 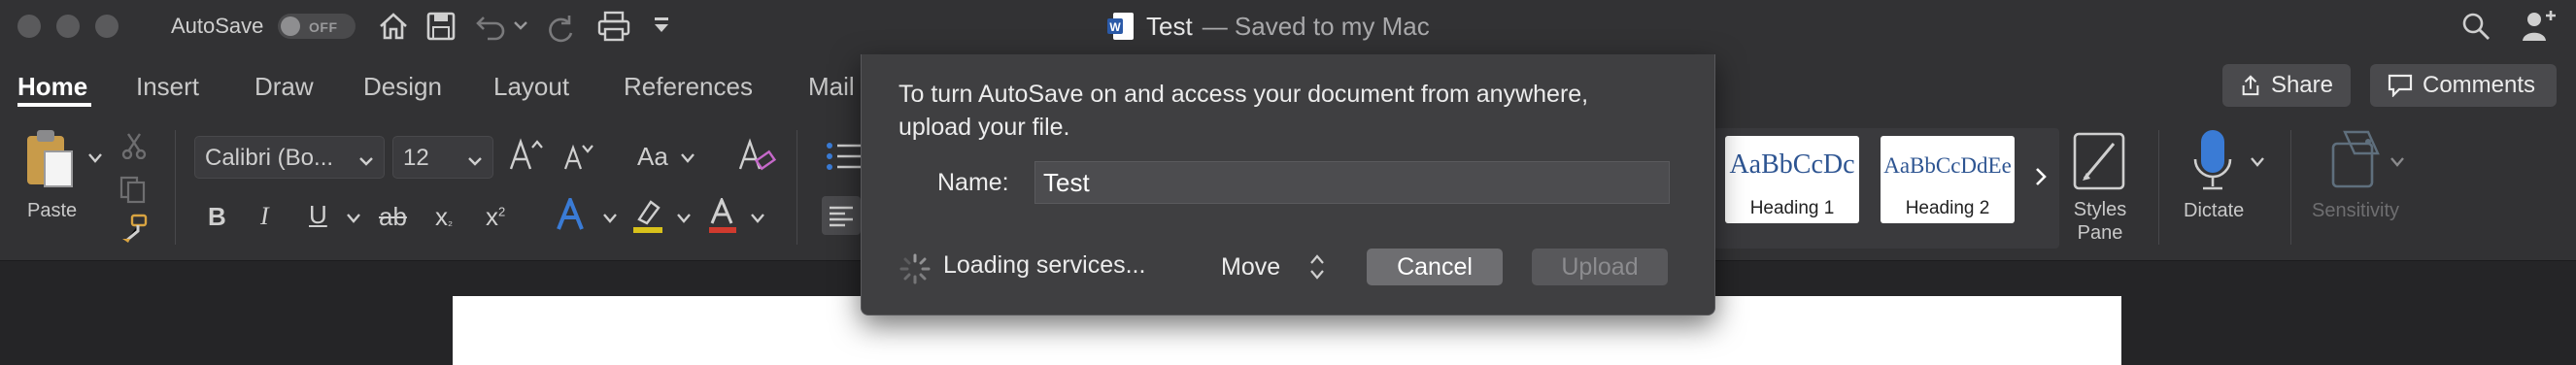 I want to click on zoom-window-button, so click(x=107, y=26).